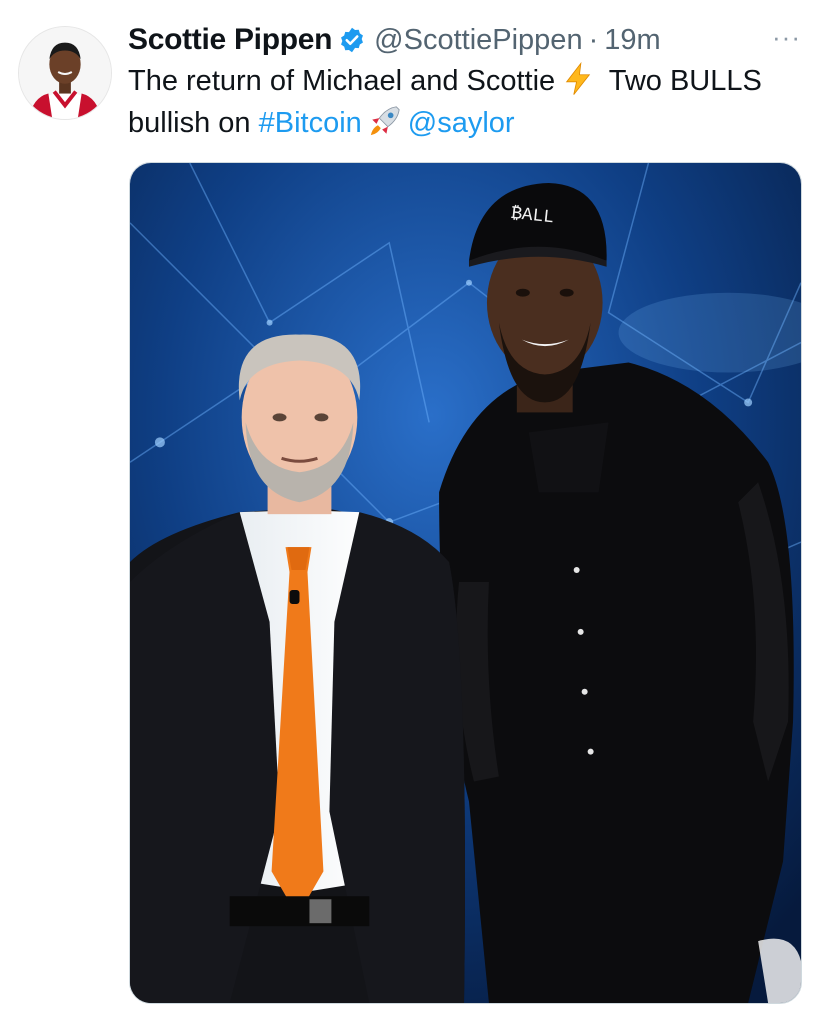 The image size is (821, 1024). Describe the element at coordinates (578, 78) in the screenshot. I see `lightning-emoji-icon` at that location.